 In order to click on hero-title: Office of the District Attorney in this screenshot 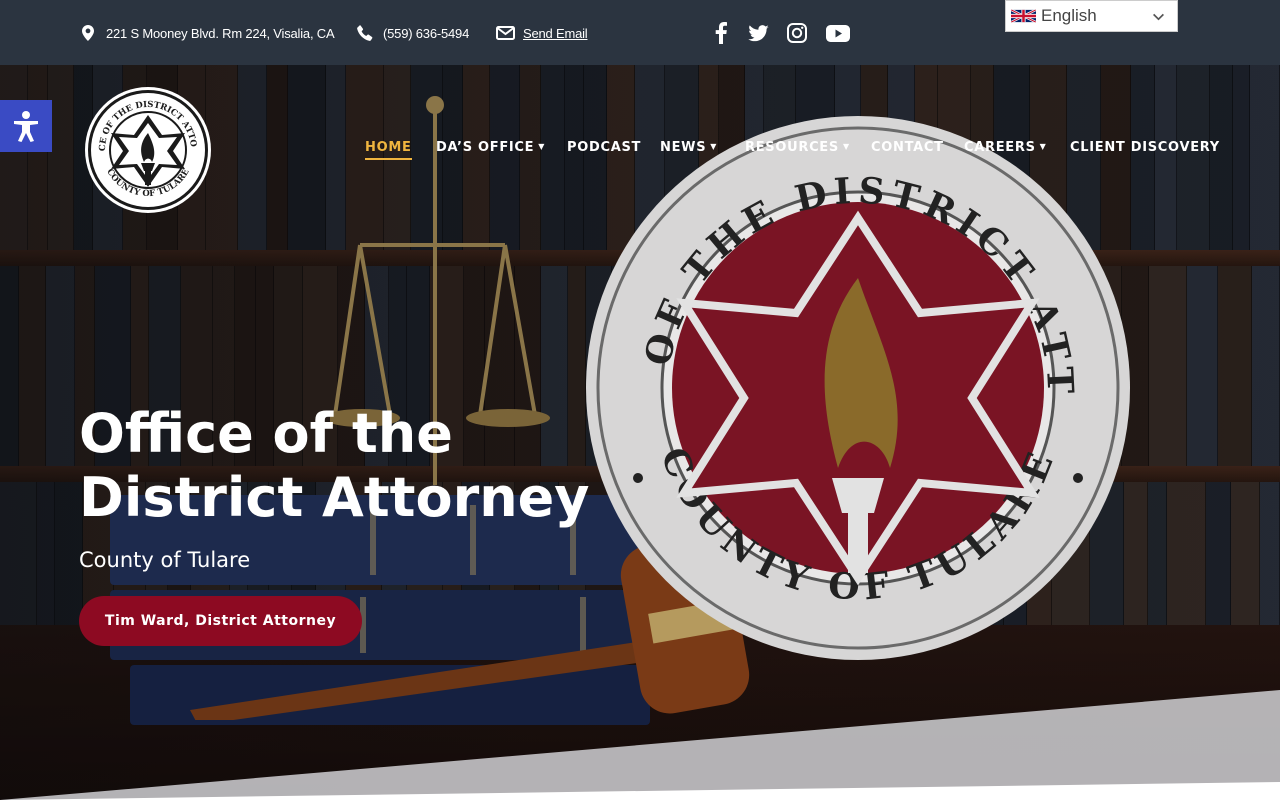, I will do `click(359, 466)`.